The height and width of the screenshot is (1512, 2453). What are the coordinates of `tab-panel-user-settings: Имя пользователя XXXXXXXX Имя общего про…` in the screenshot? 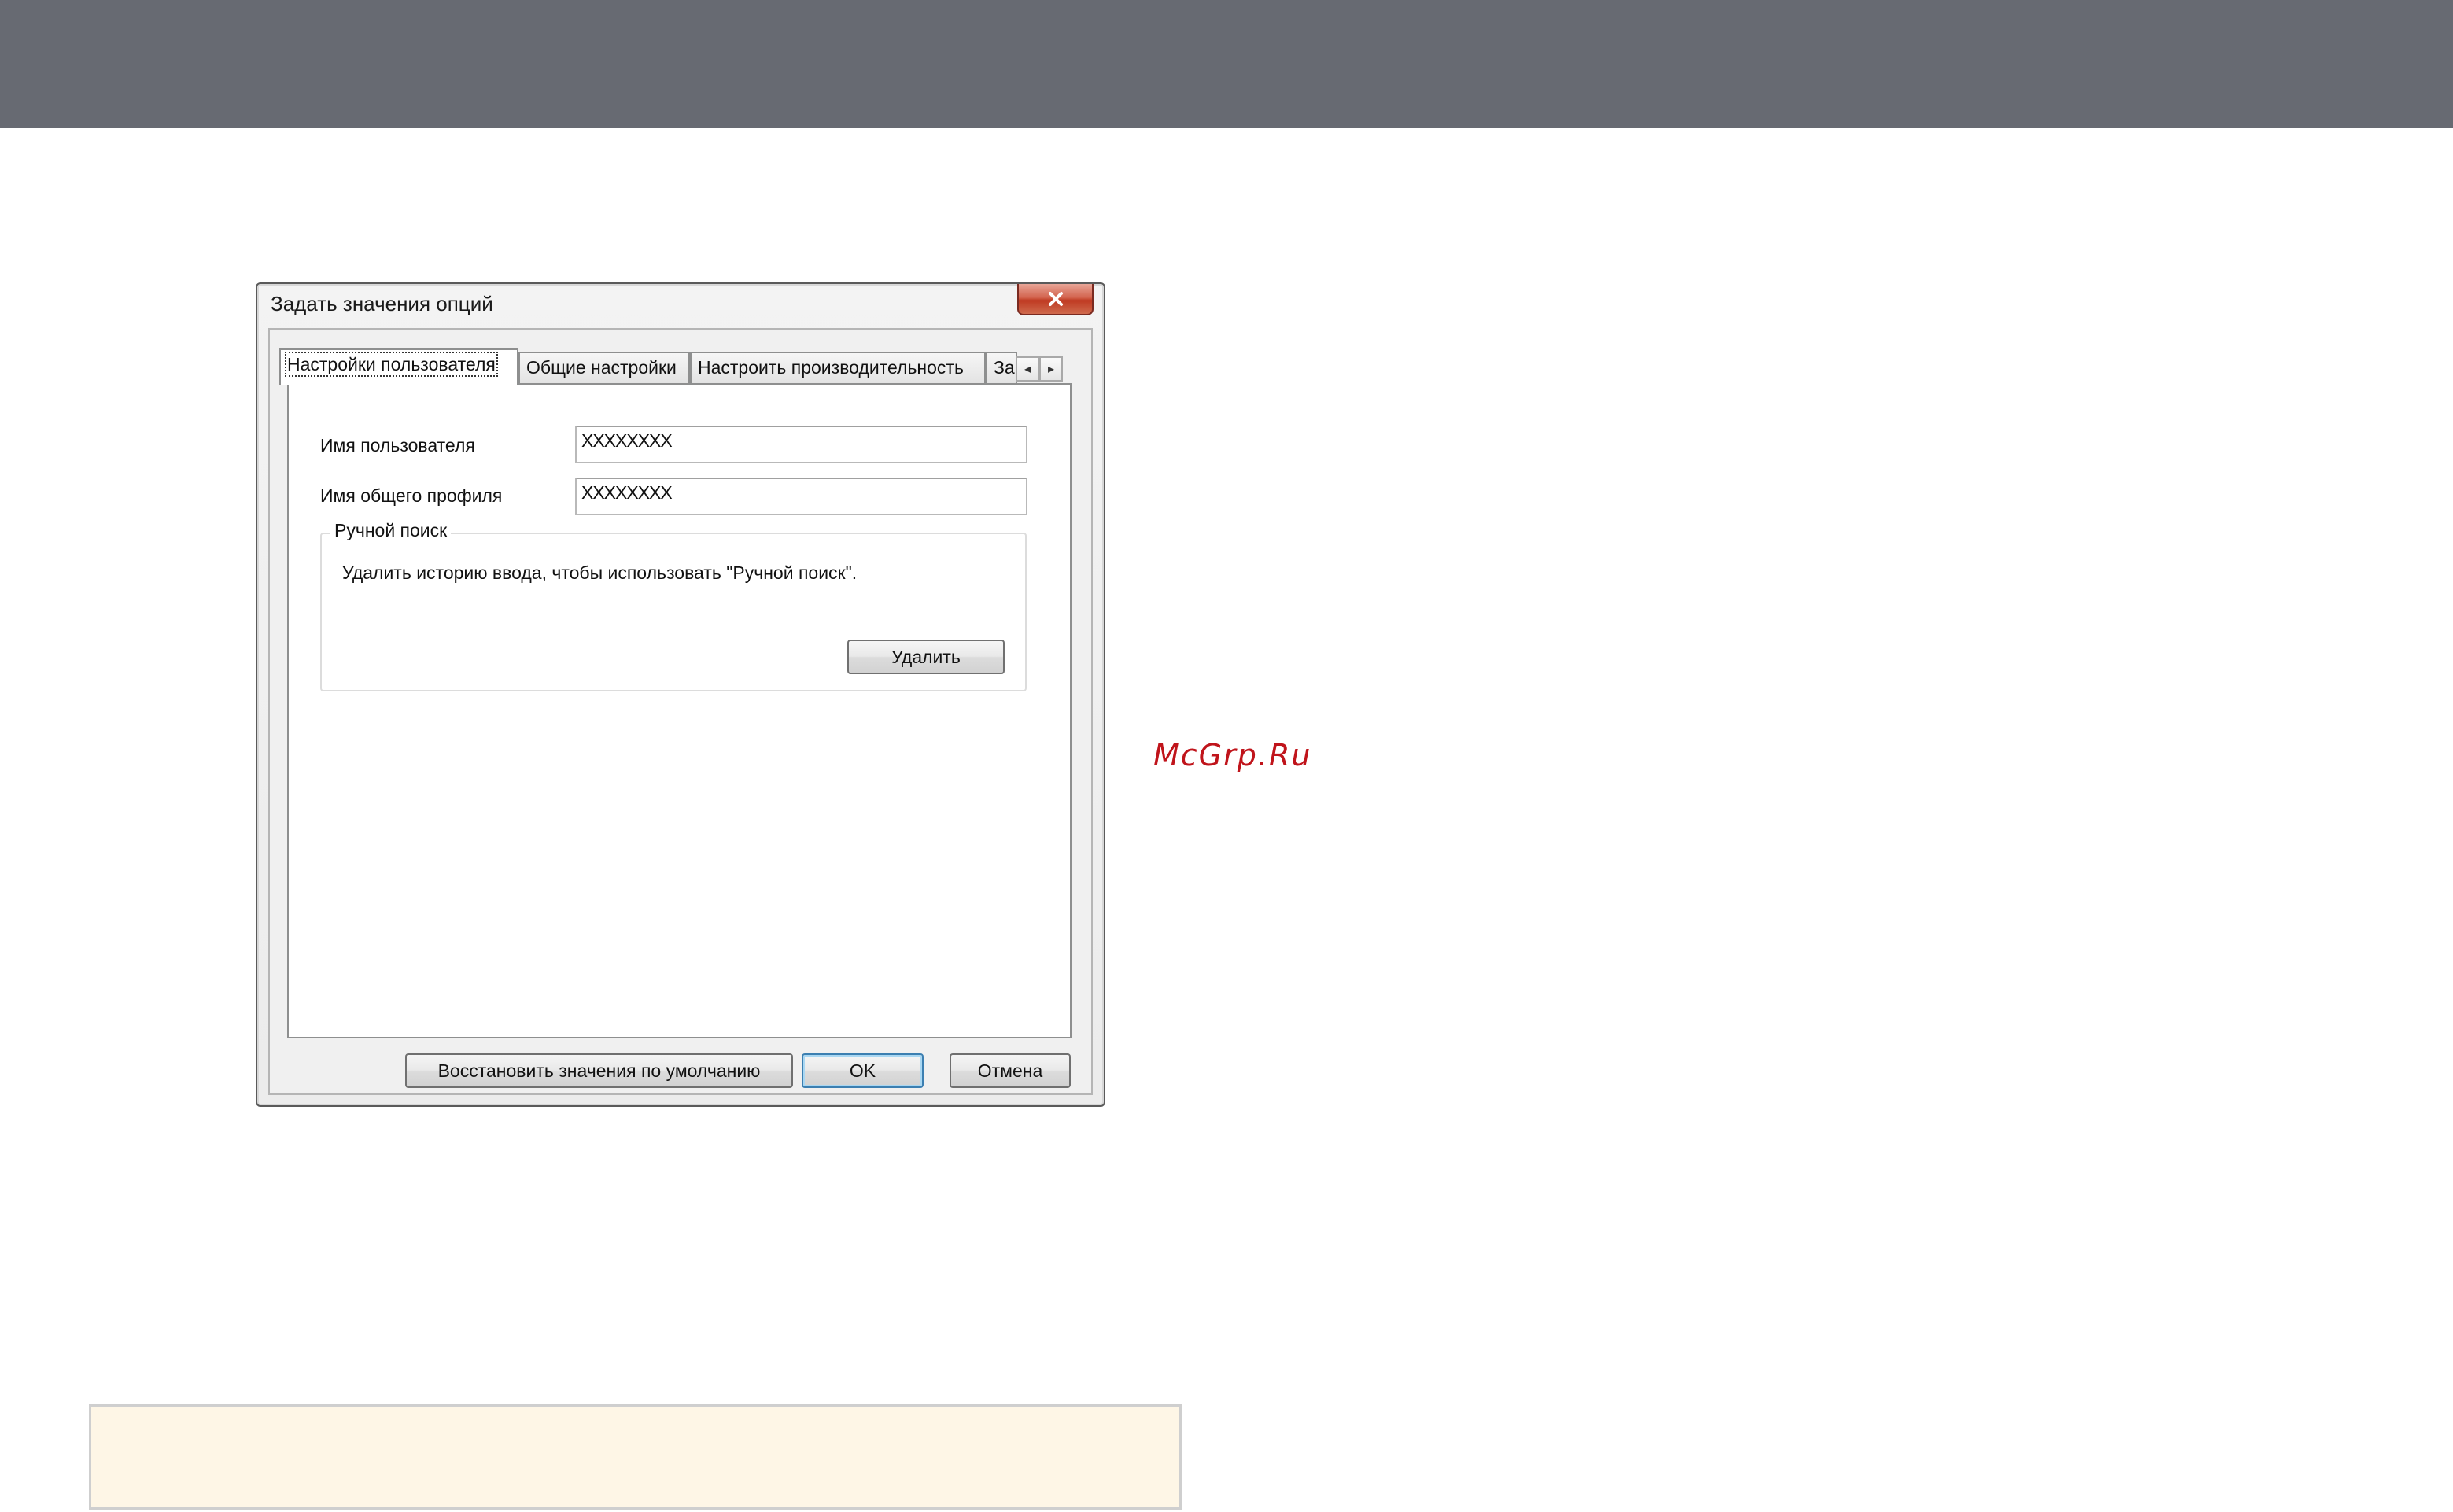 It's located at (679, 710).